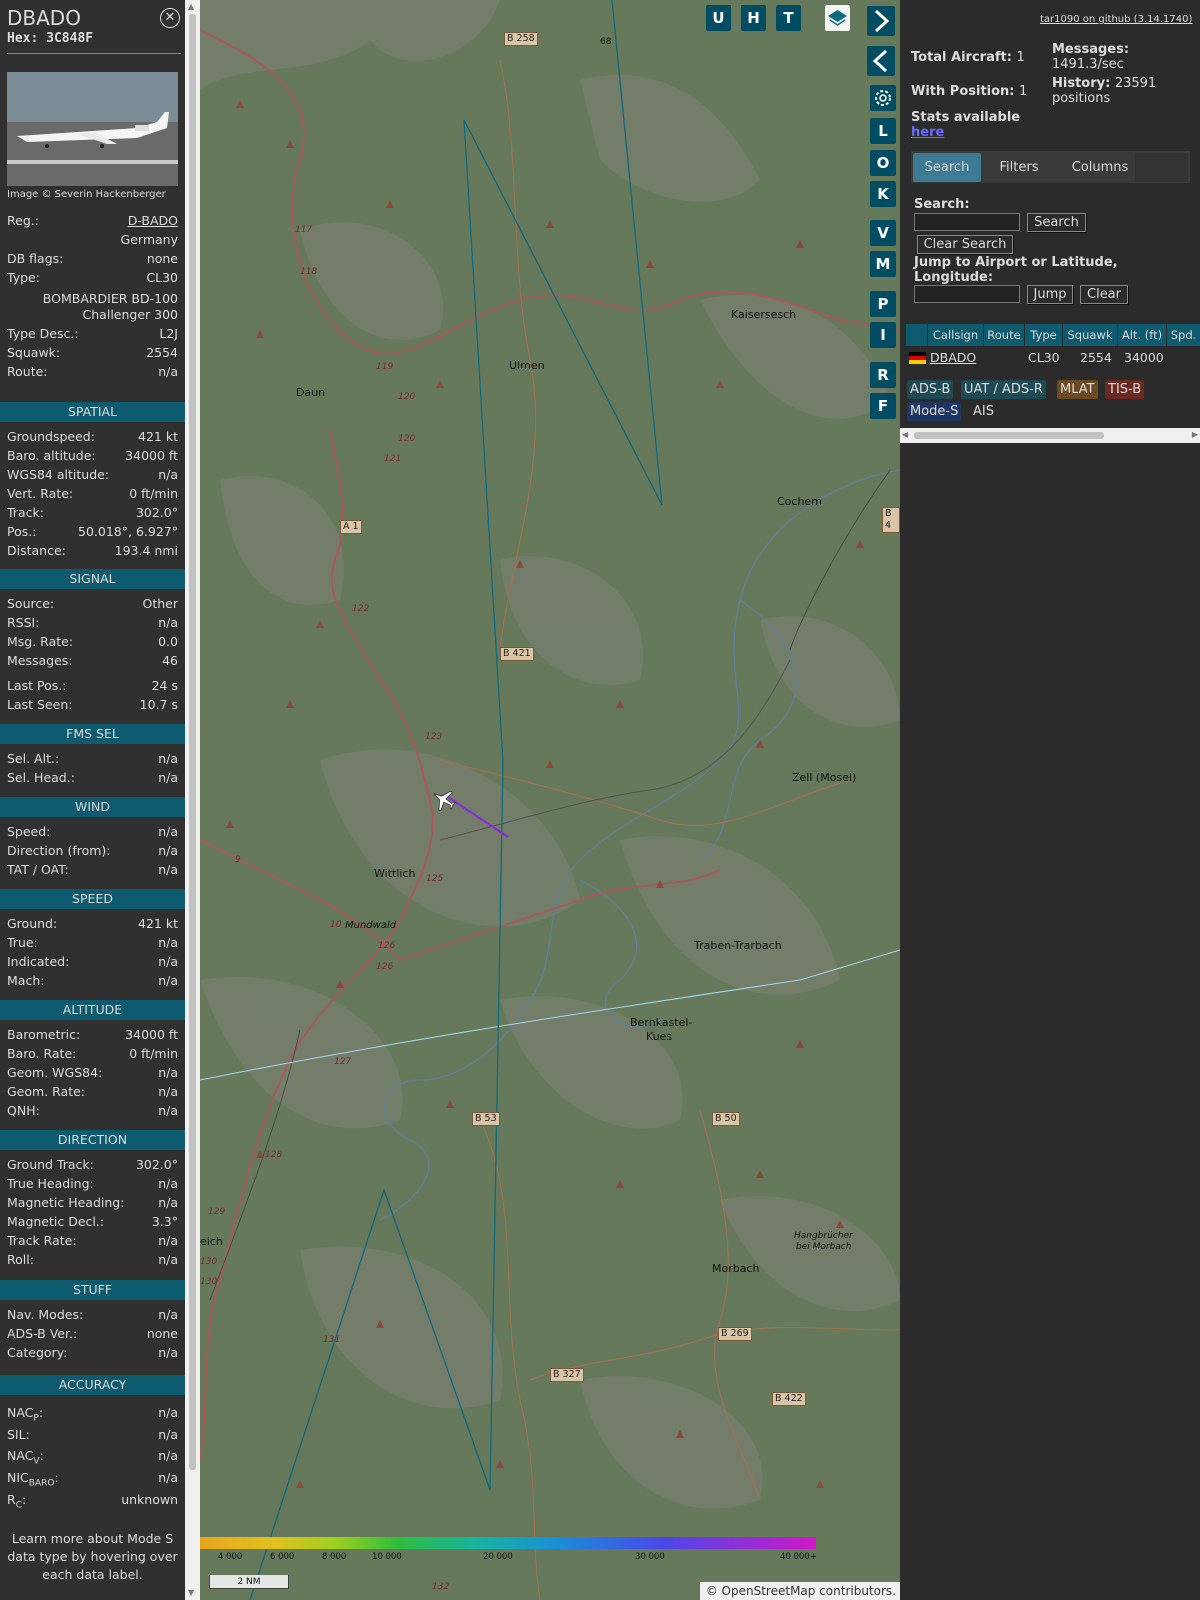 Image resolution: width=1200 pixels, height=1600 pixels. I want to click on search-input, so click(967, 222).